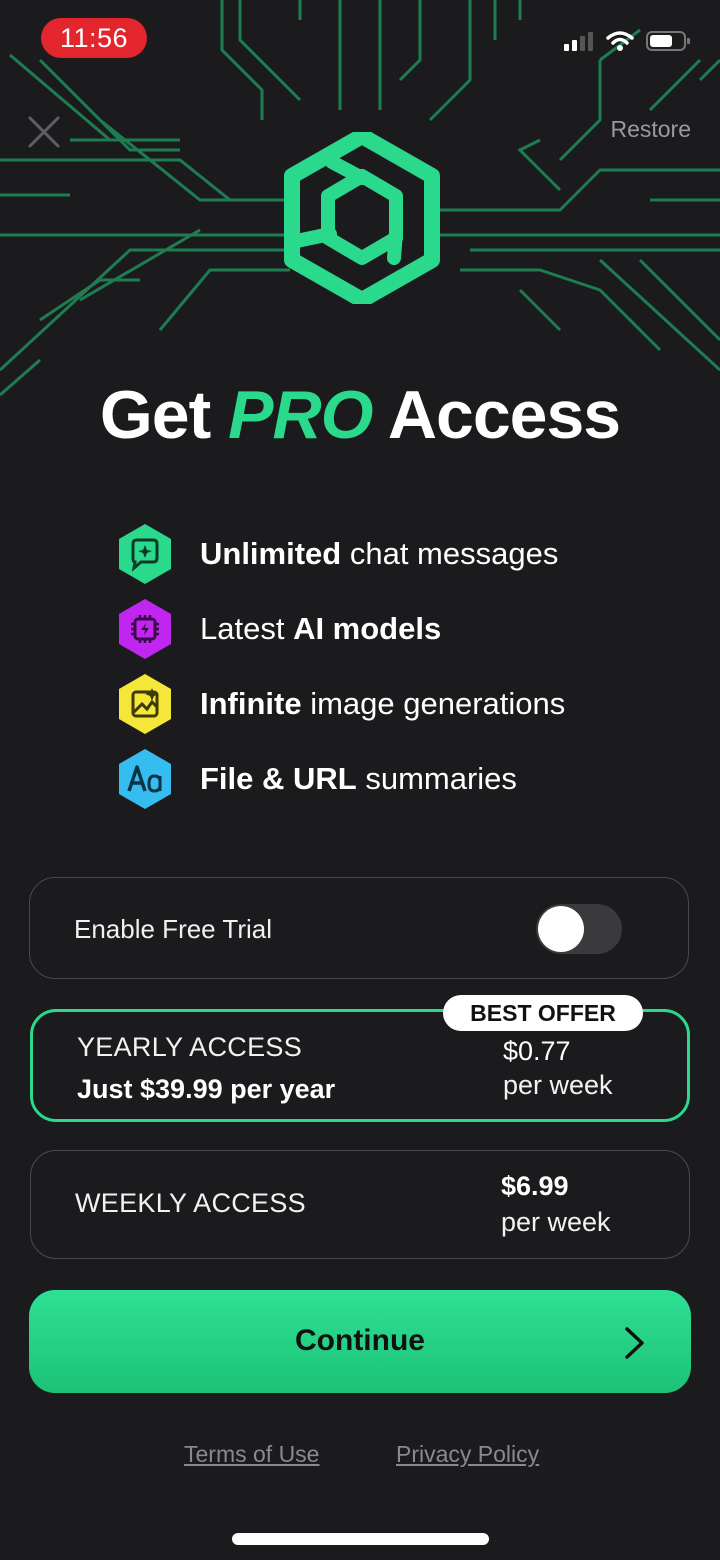  Describe the element at coordinates (251, 1454) in the screenshot. I see `terms-of-use-link: Terms of Use` at that location.